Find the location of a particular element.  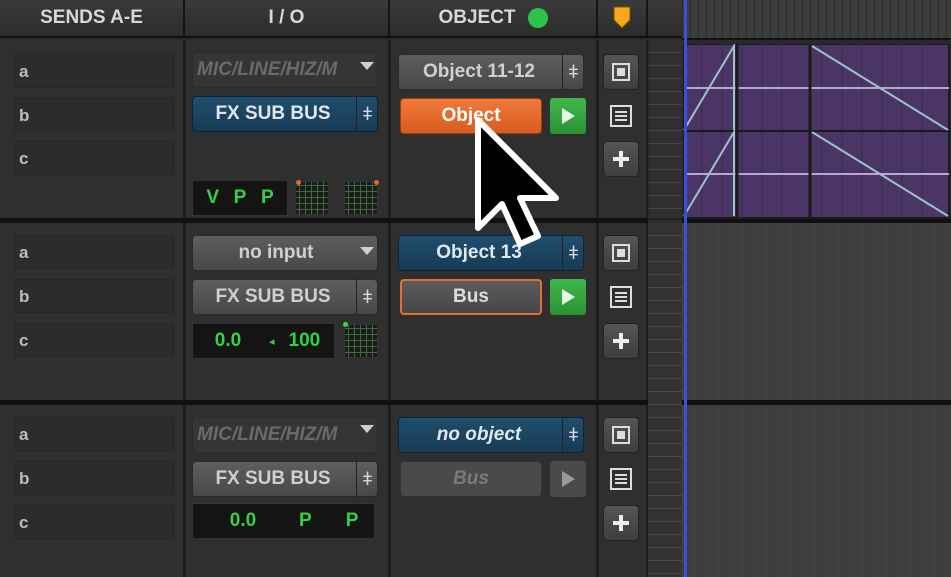

volume-pan-display: 0.0 ◂ 100 is located at coordinates (263, 341).